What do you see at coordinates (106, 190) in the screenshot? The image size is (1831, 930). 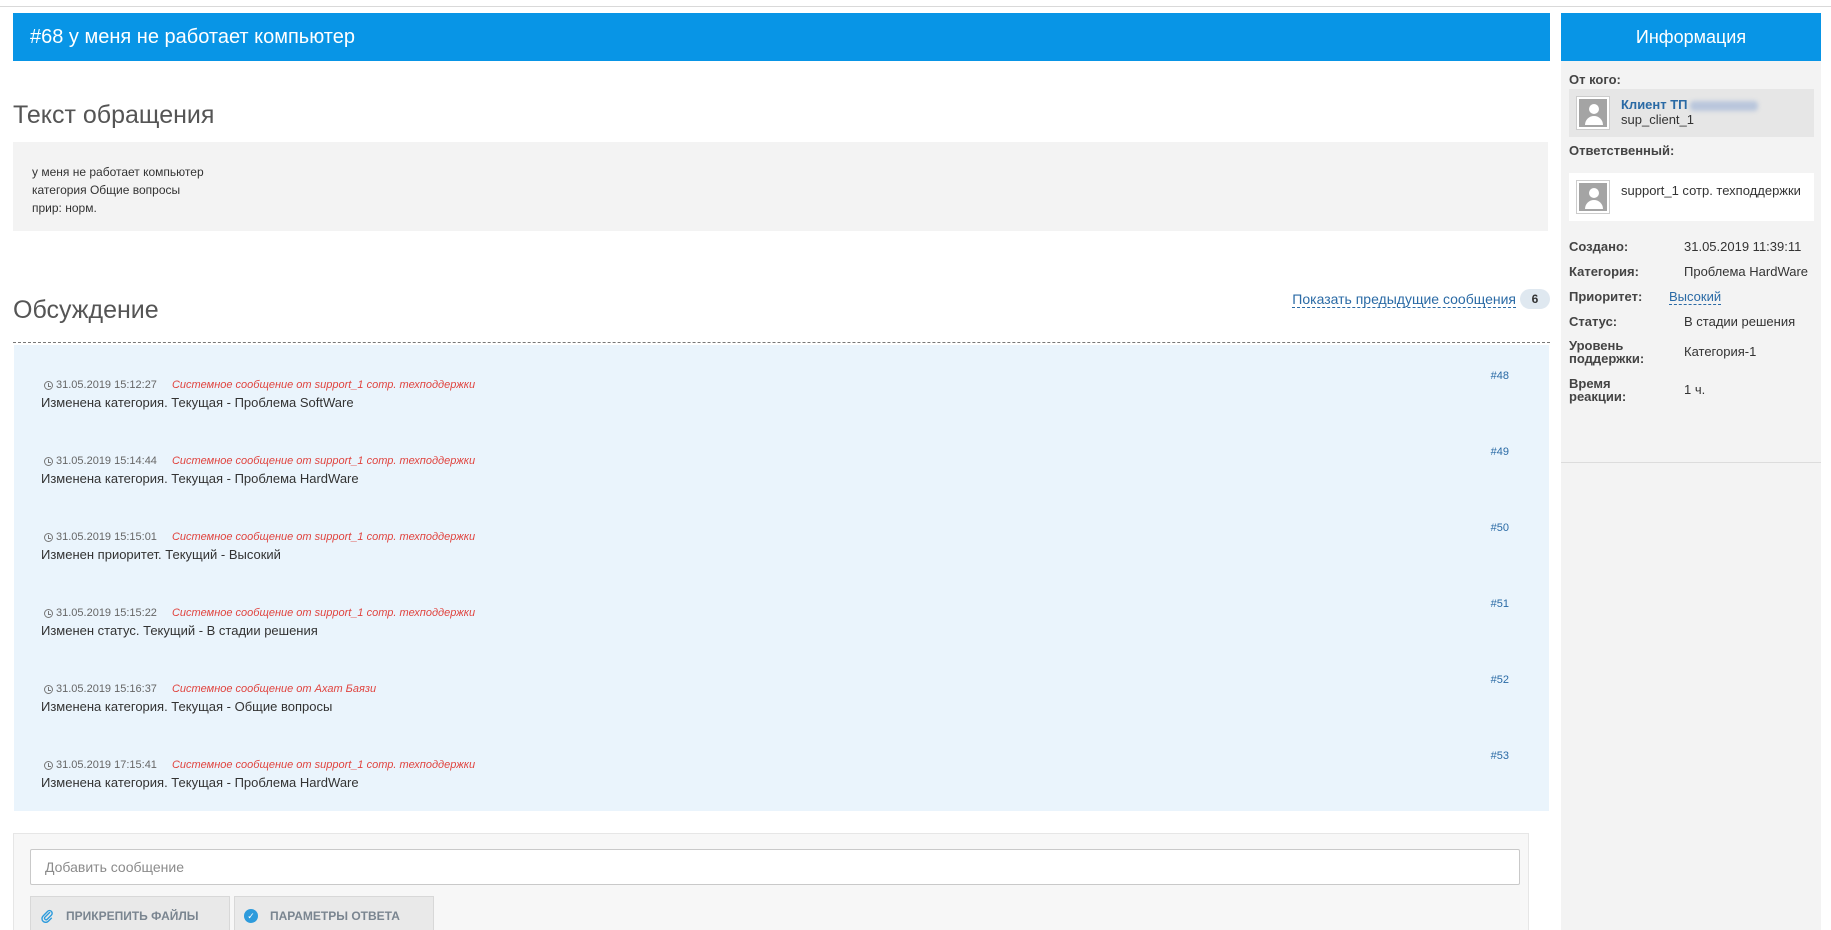 I see `request-line: категория Общие вопросы` at bounding box center [106, 190].